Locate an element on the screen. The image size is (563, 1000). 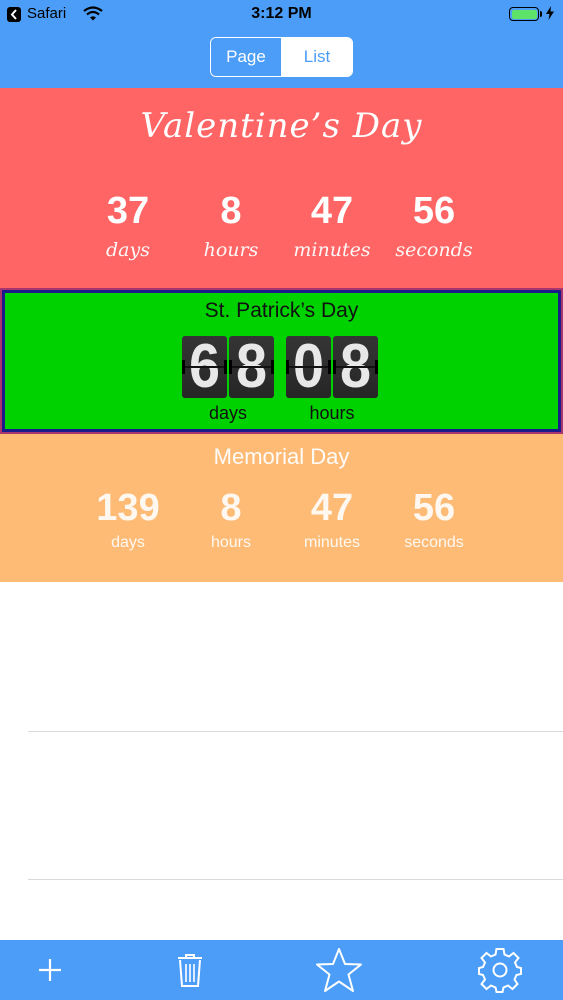
days-flip-counter: 6 8 is located at coordinates (228, 367).